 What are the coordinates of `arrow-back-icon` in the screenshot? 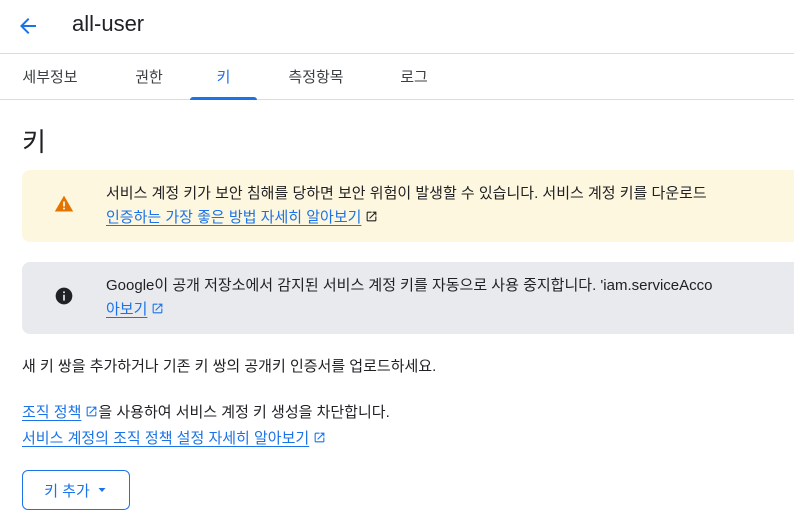 It's located at (28, 26).